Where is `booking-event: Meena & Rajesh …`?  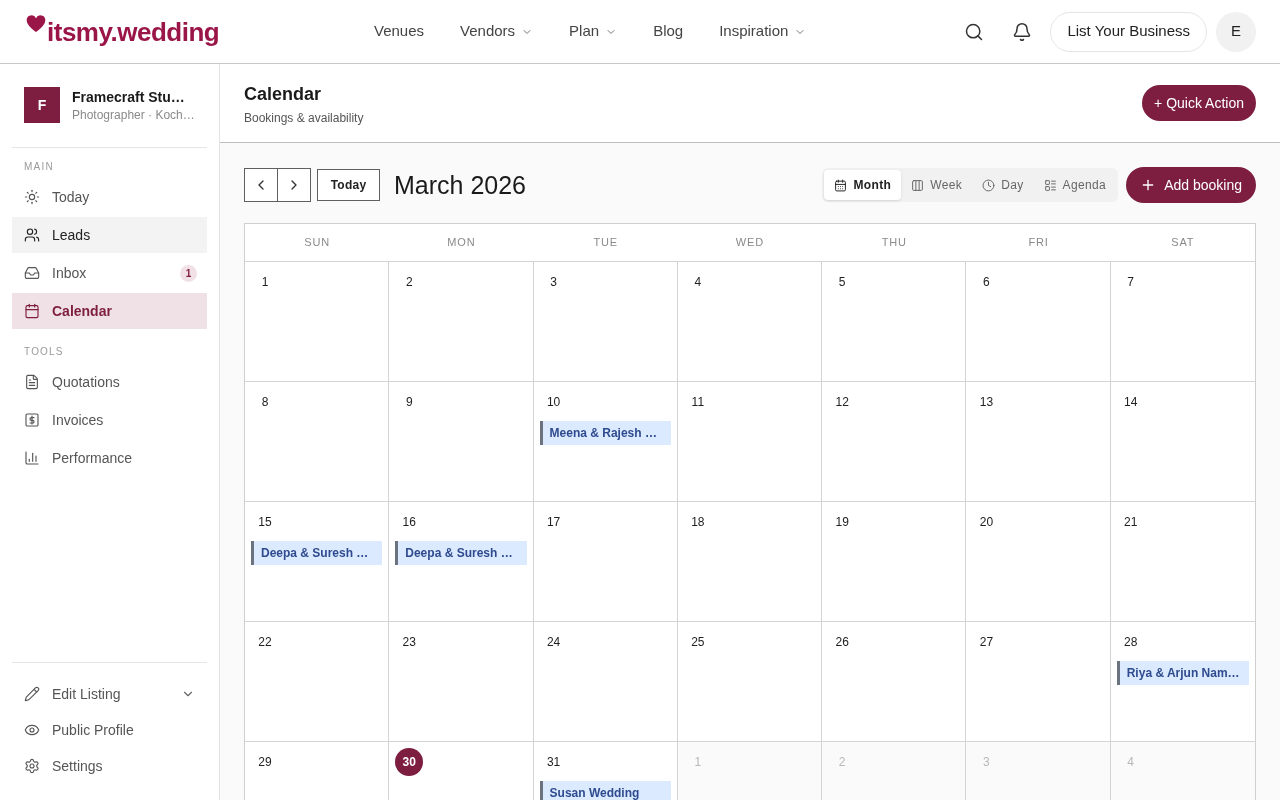 booking-event: Meena & Rajesh … is located at coordinates (605, 433).